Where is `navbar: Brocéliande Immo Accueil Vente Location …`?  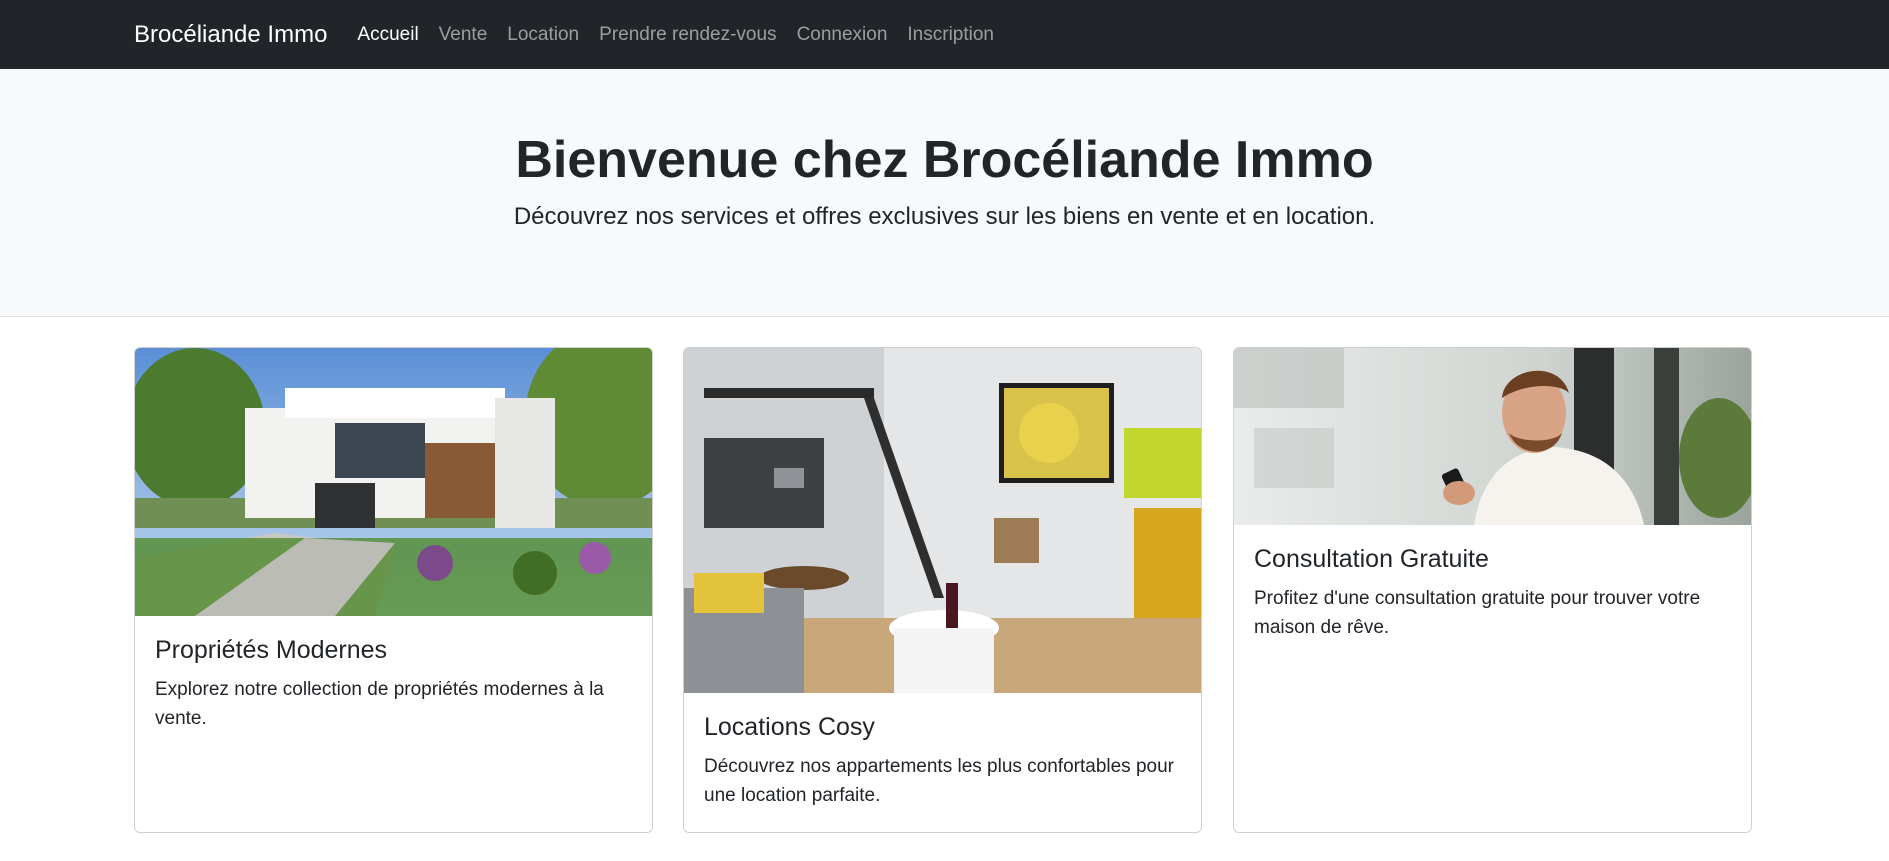
navbar: Brocéliande Immo Accueil Vente Location … is located at coordinates (944, 34).